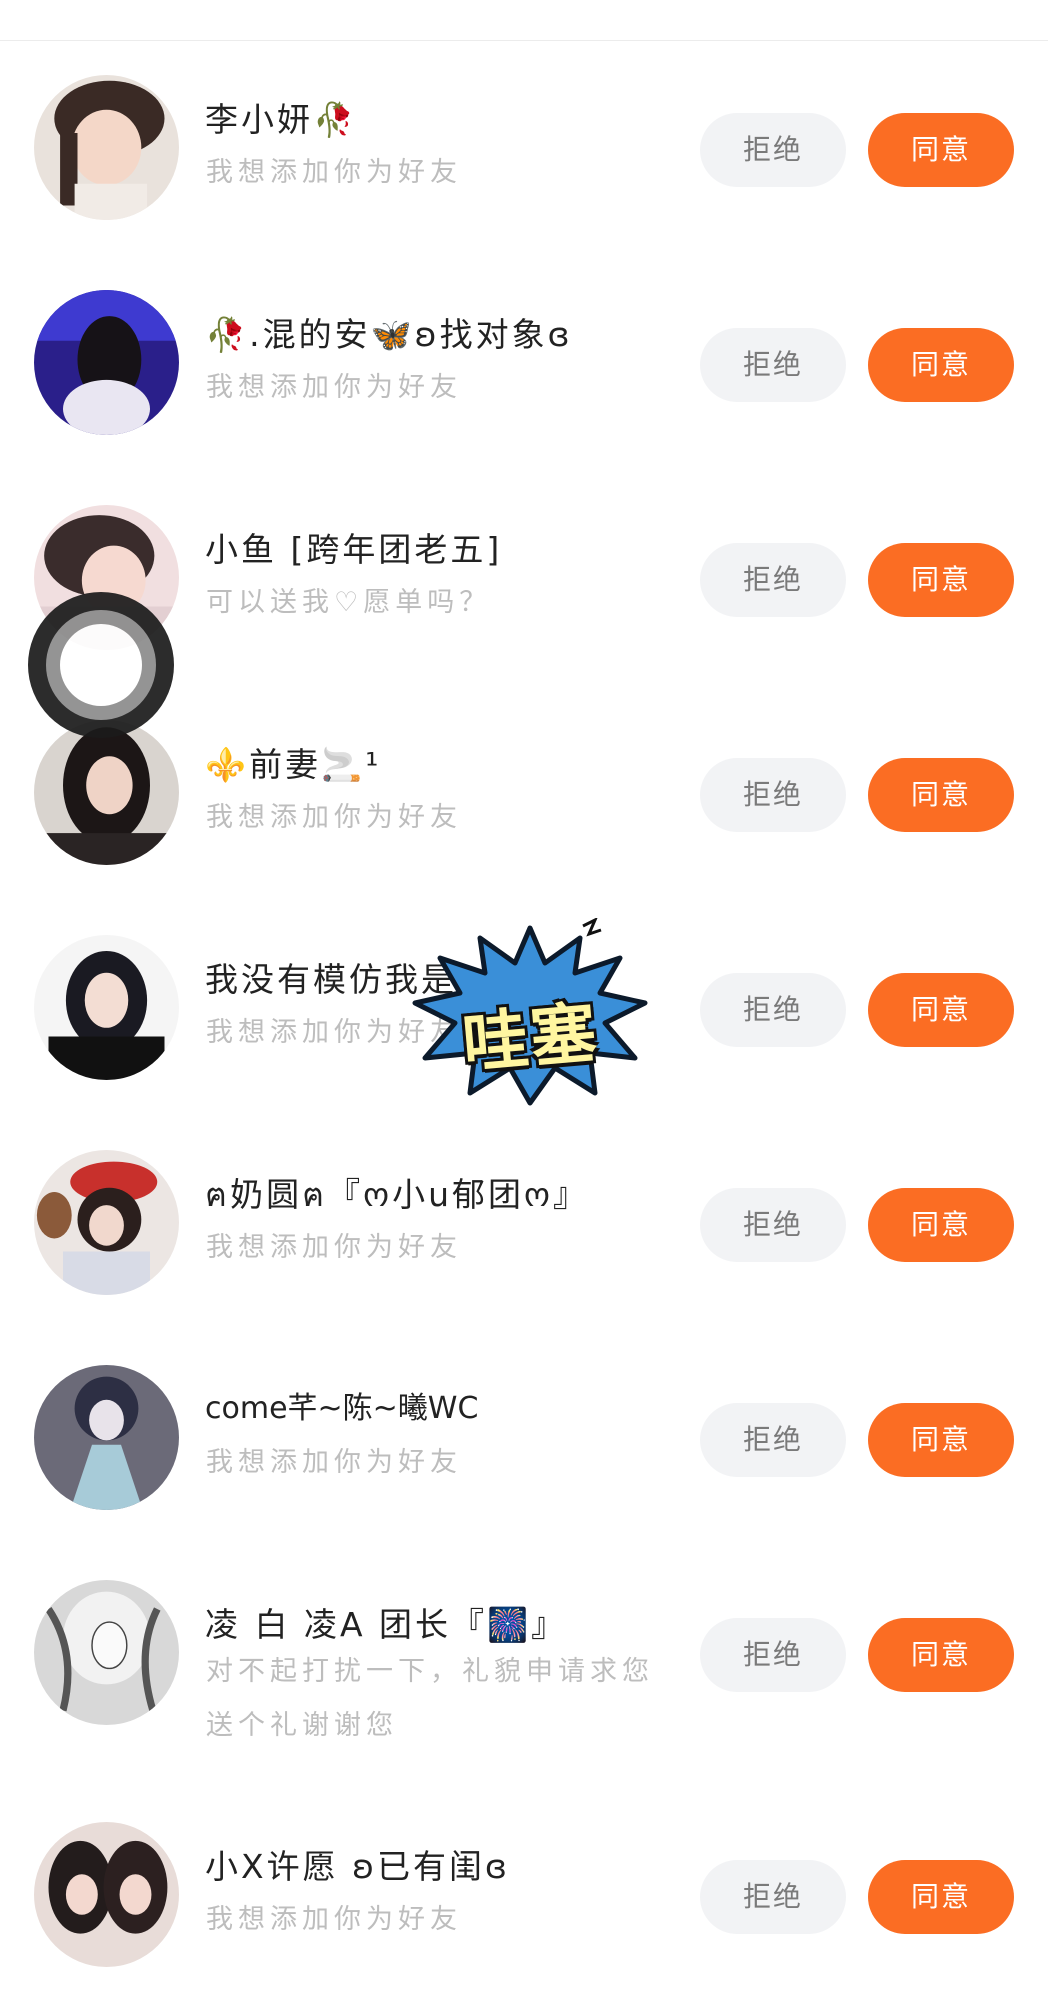  Describe the element at coordinates (524, 1437) in the screenshot. I see `friend-request-row: come芊~陈~曦WC 我想添加你为好友 拒绝 同意` at that location.